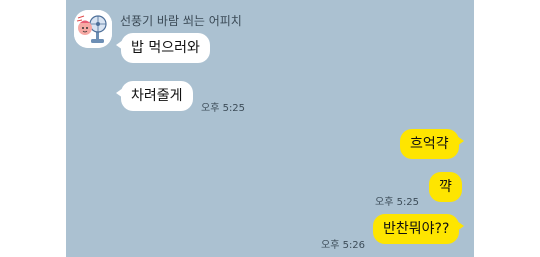 This screenshot has height=257, width=540. Describe the element at coordinates (163, 48) in the screenshot. I see `incoming-message-bubble: 밥 먹으러와` at that location.